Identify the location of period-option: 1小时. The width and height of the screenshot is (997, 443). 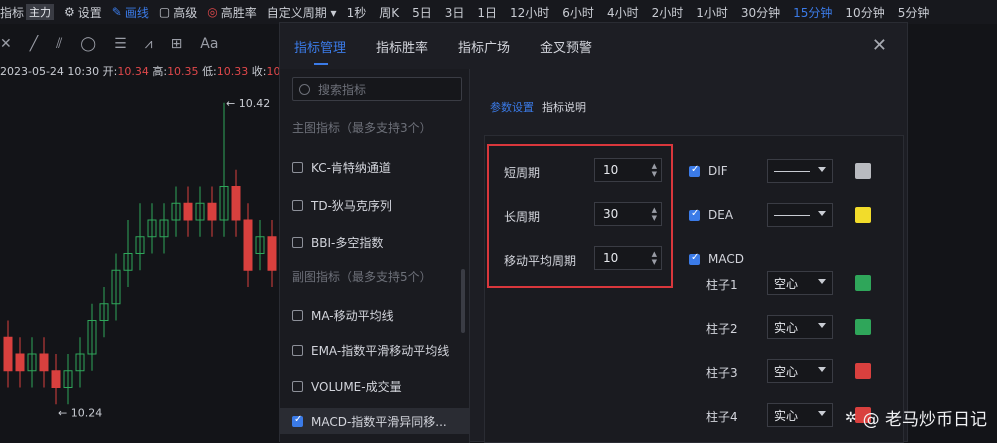
(712, 12).